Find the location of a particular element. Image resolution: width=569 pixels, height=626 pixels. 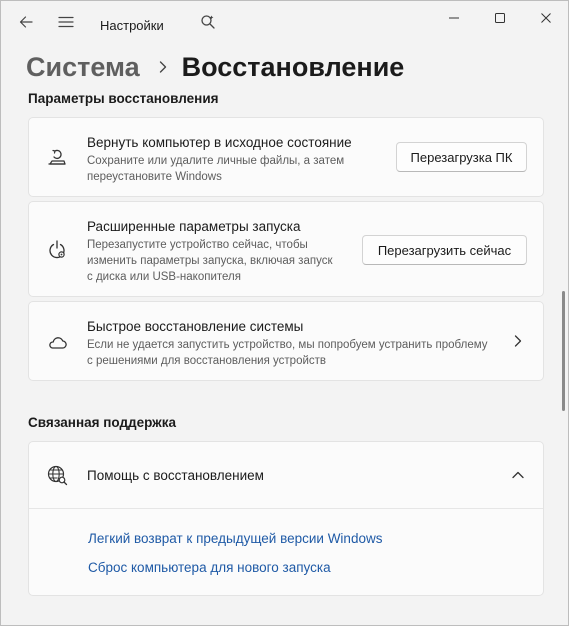

back-arrow-icon is located at coordinates (26, 22).